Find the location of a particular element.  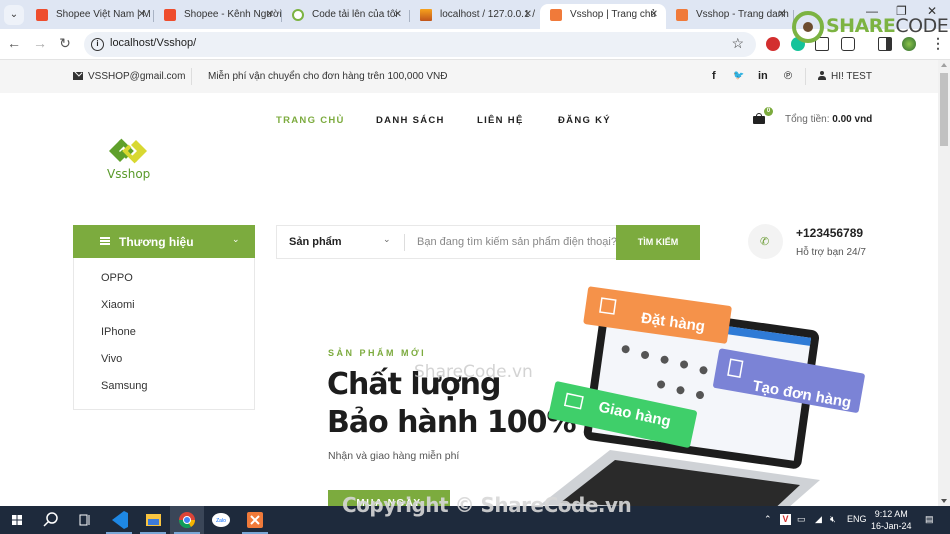

contact-email: VSSHOP@gmail.com is located at coordinates (136, 76).